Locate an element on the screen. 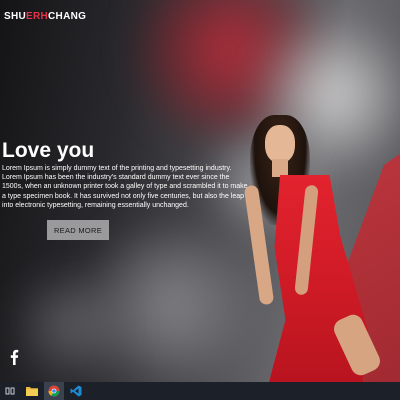  brand-text-part1: SHU is located at coordinates (15, 16).